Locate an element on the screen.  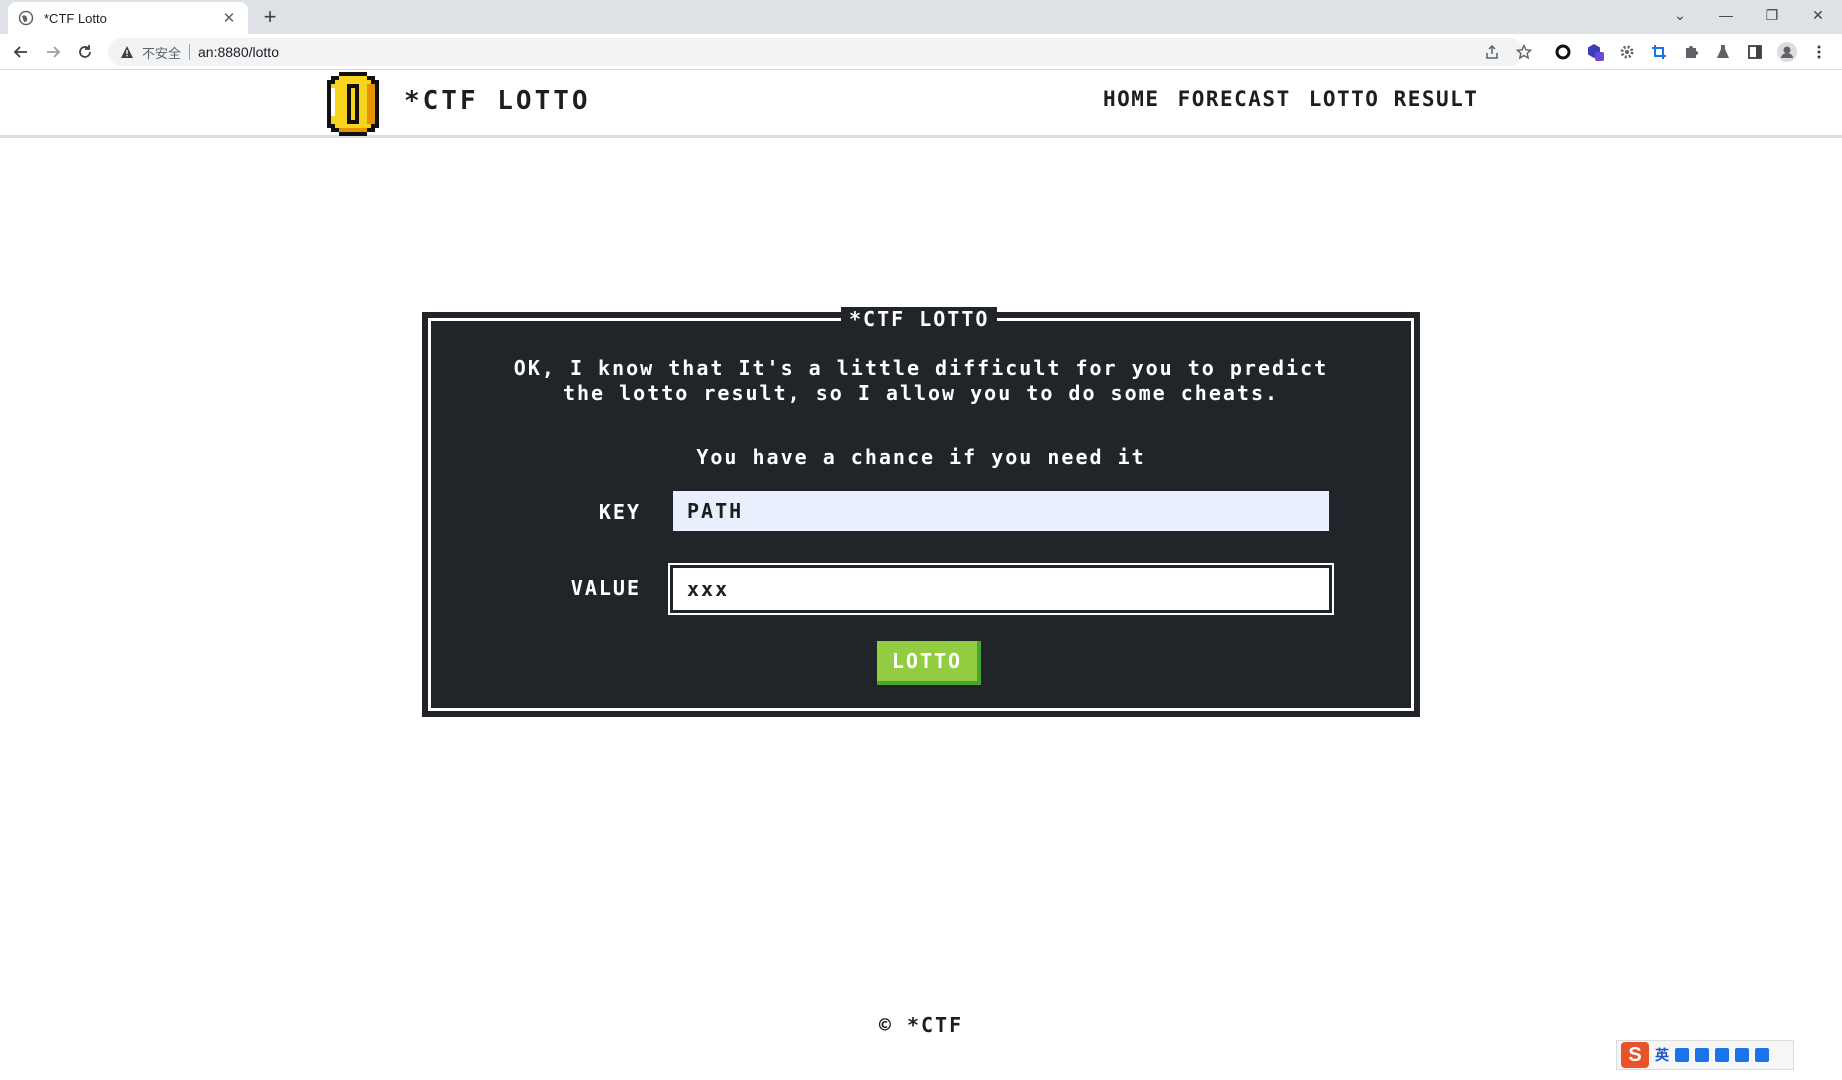
lotto-button: LOTTO is located at coordinates (929, 663).